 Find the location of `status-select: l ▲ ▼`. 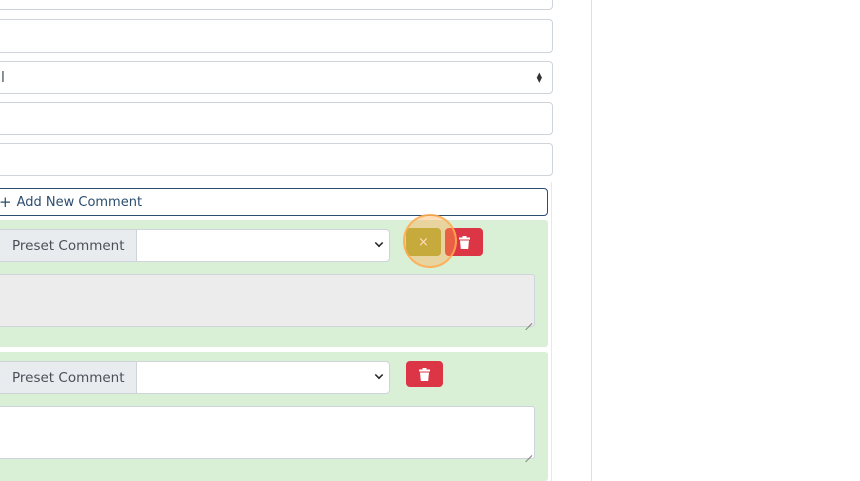

status-select: l ▲ ▼ is located at coordinates (276, 77).